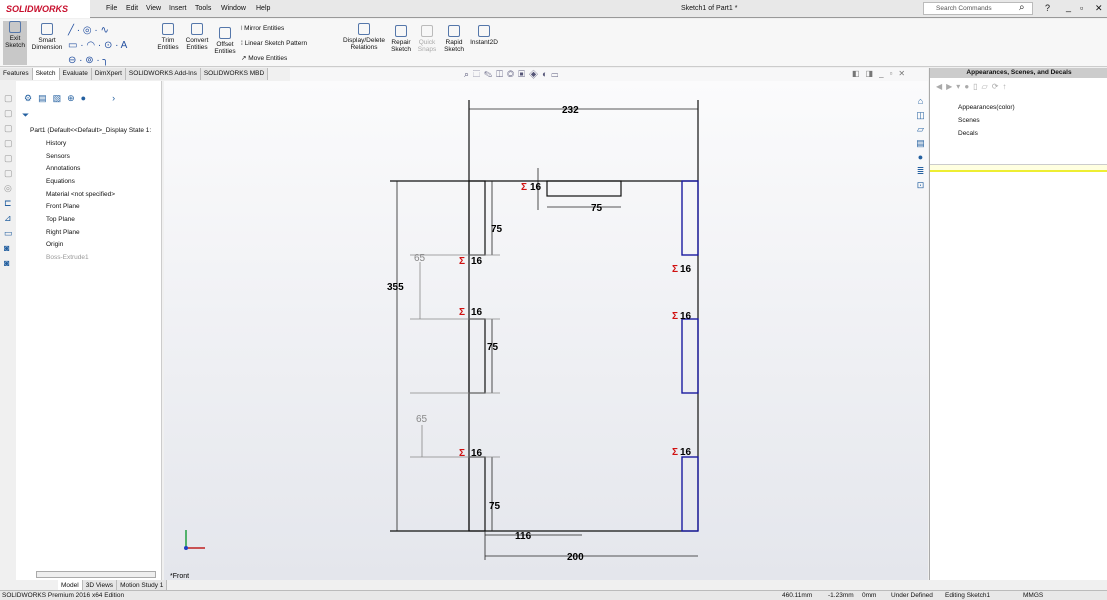 The width and height of the screenshot is (1107, 600). I want to click on tree-item-front-plane: Front Plane, so click(63, 206).